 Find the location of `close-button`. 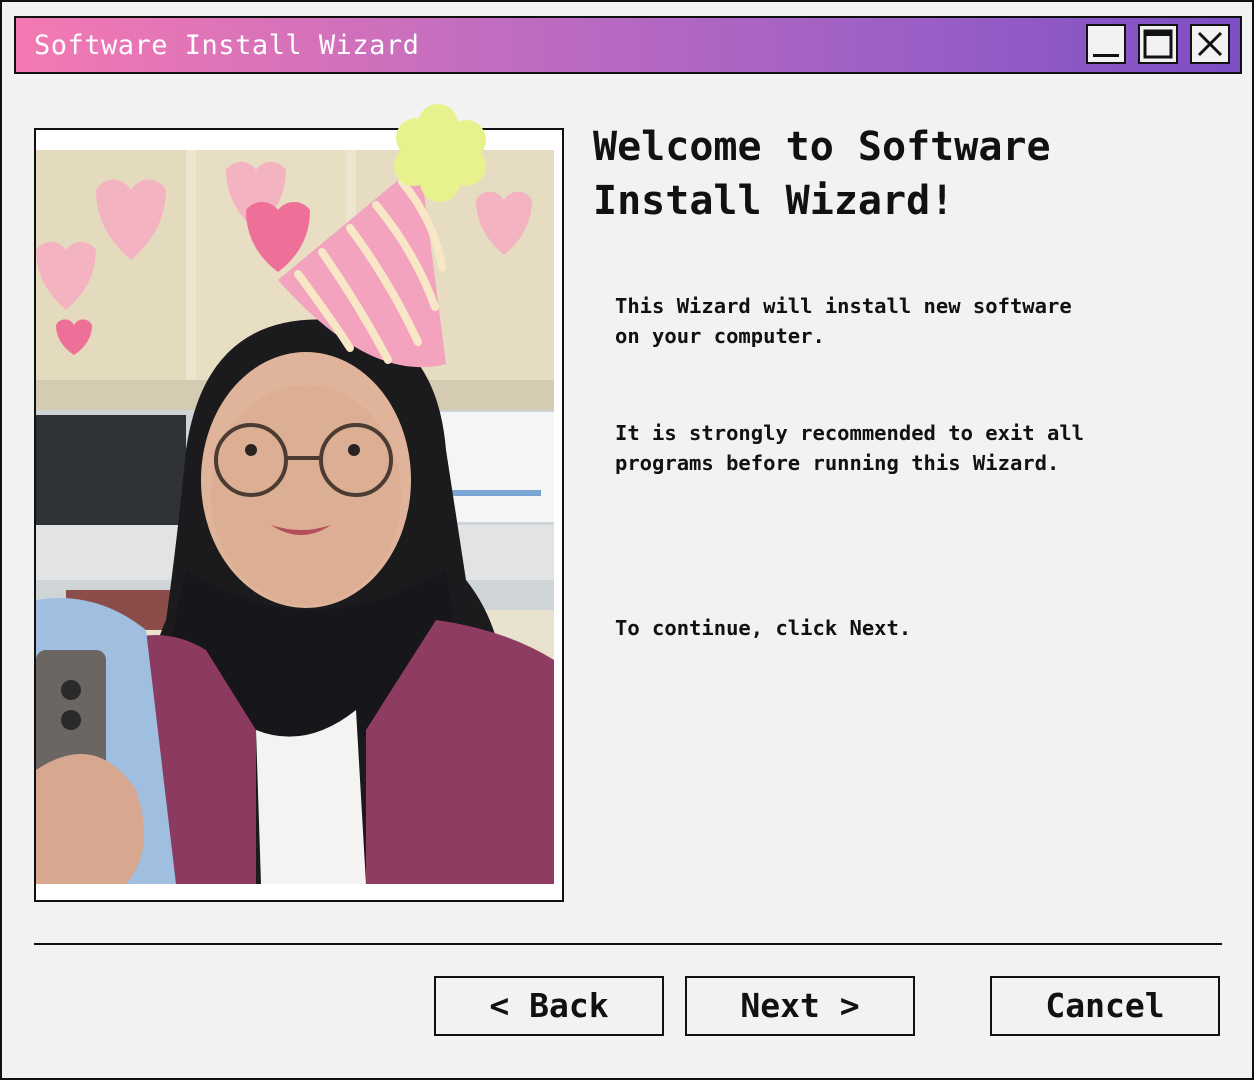

close-button is located at coordinates (1210, 44).